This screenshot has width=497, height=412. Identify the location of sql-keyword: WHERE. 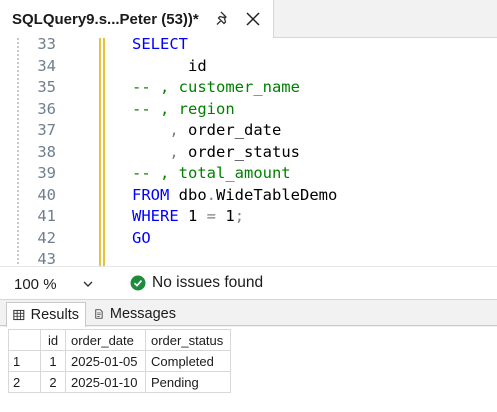
(155, 216).